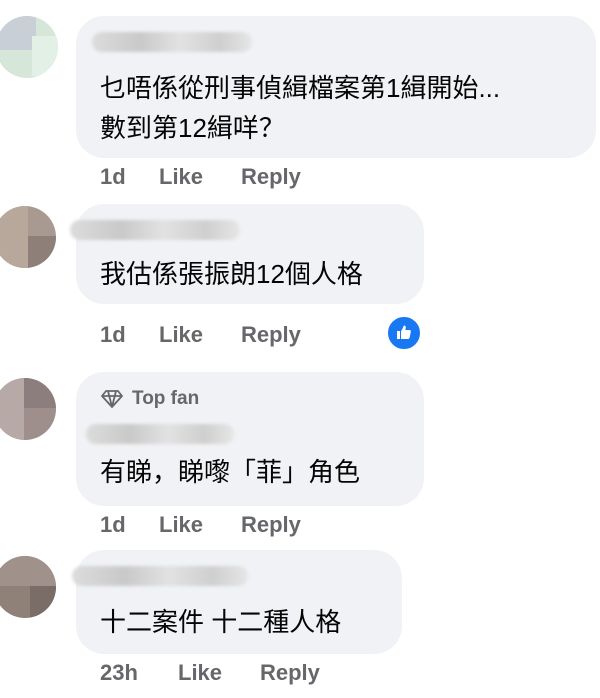  What do you see at coordinates (230, 675) in the screenshot?
I see `comment-actions: 23h Like Reply` at bounding box center [230, 675].